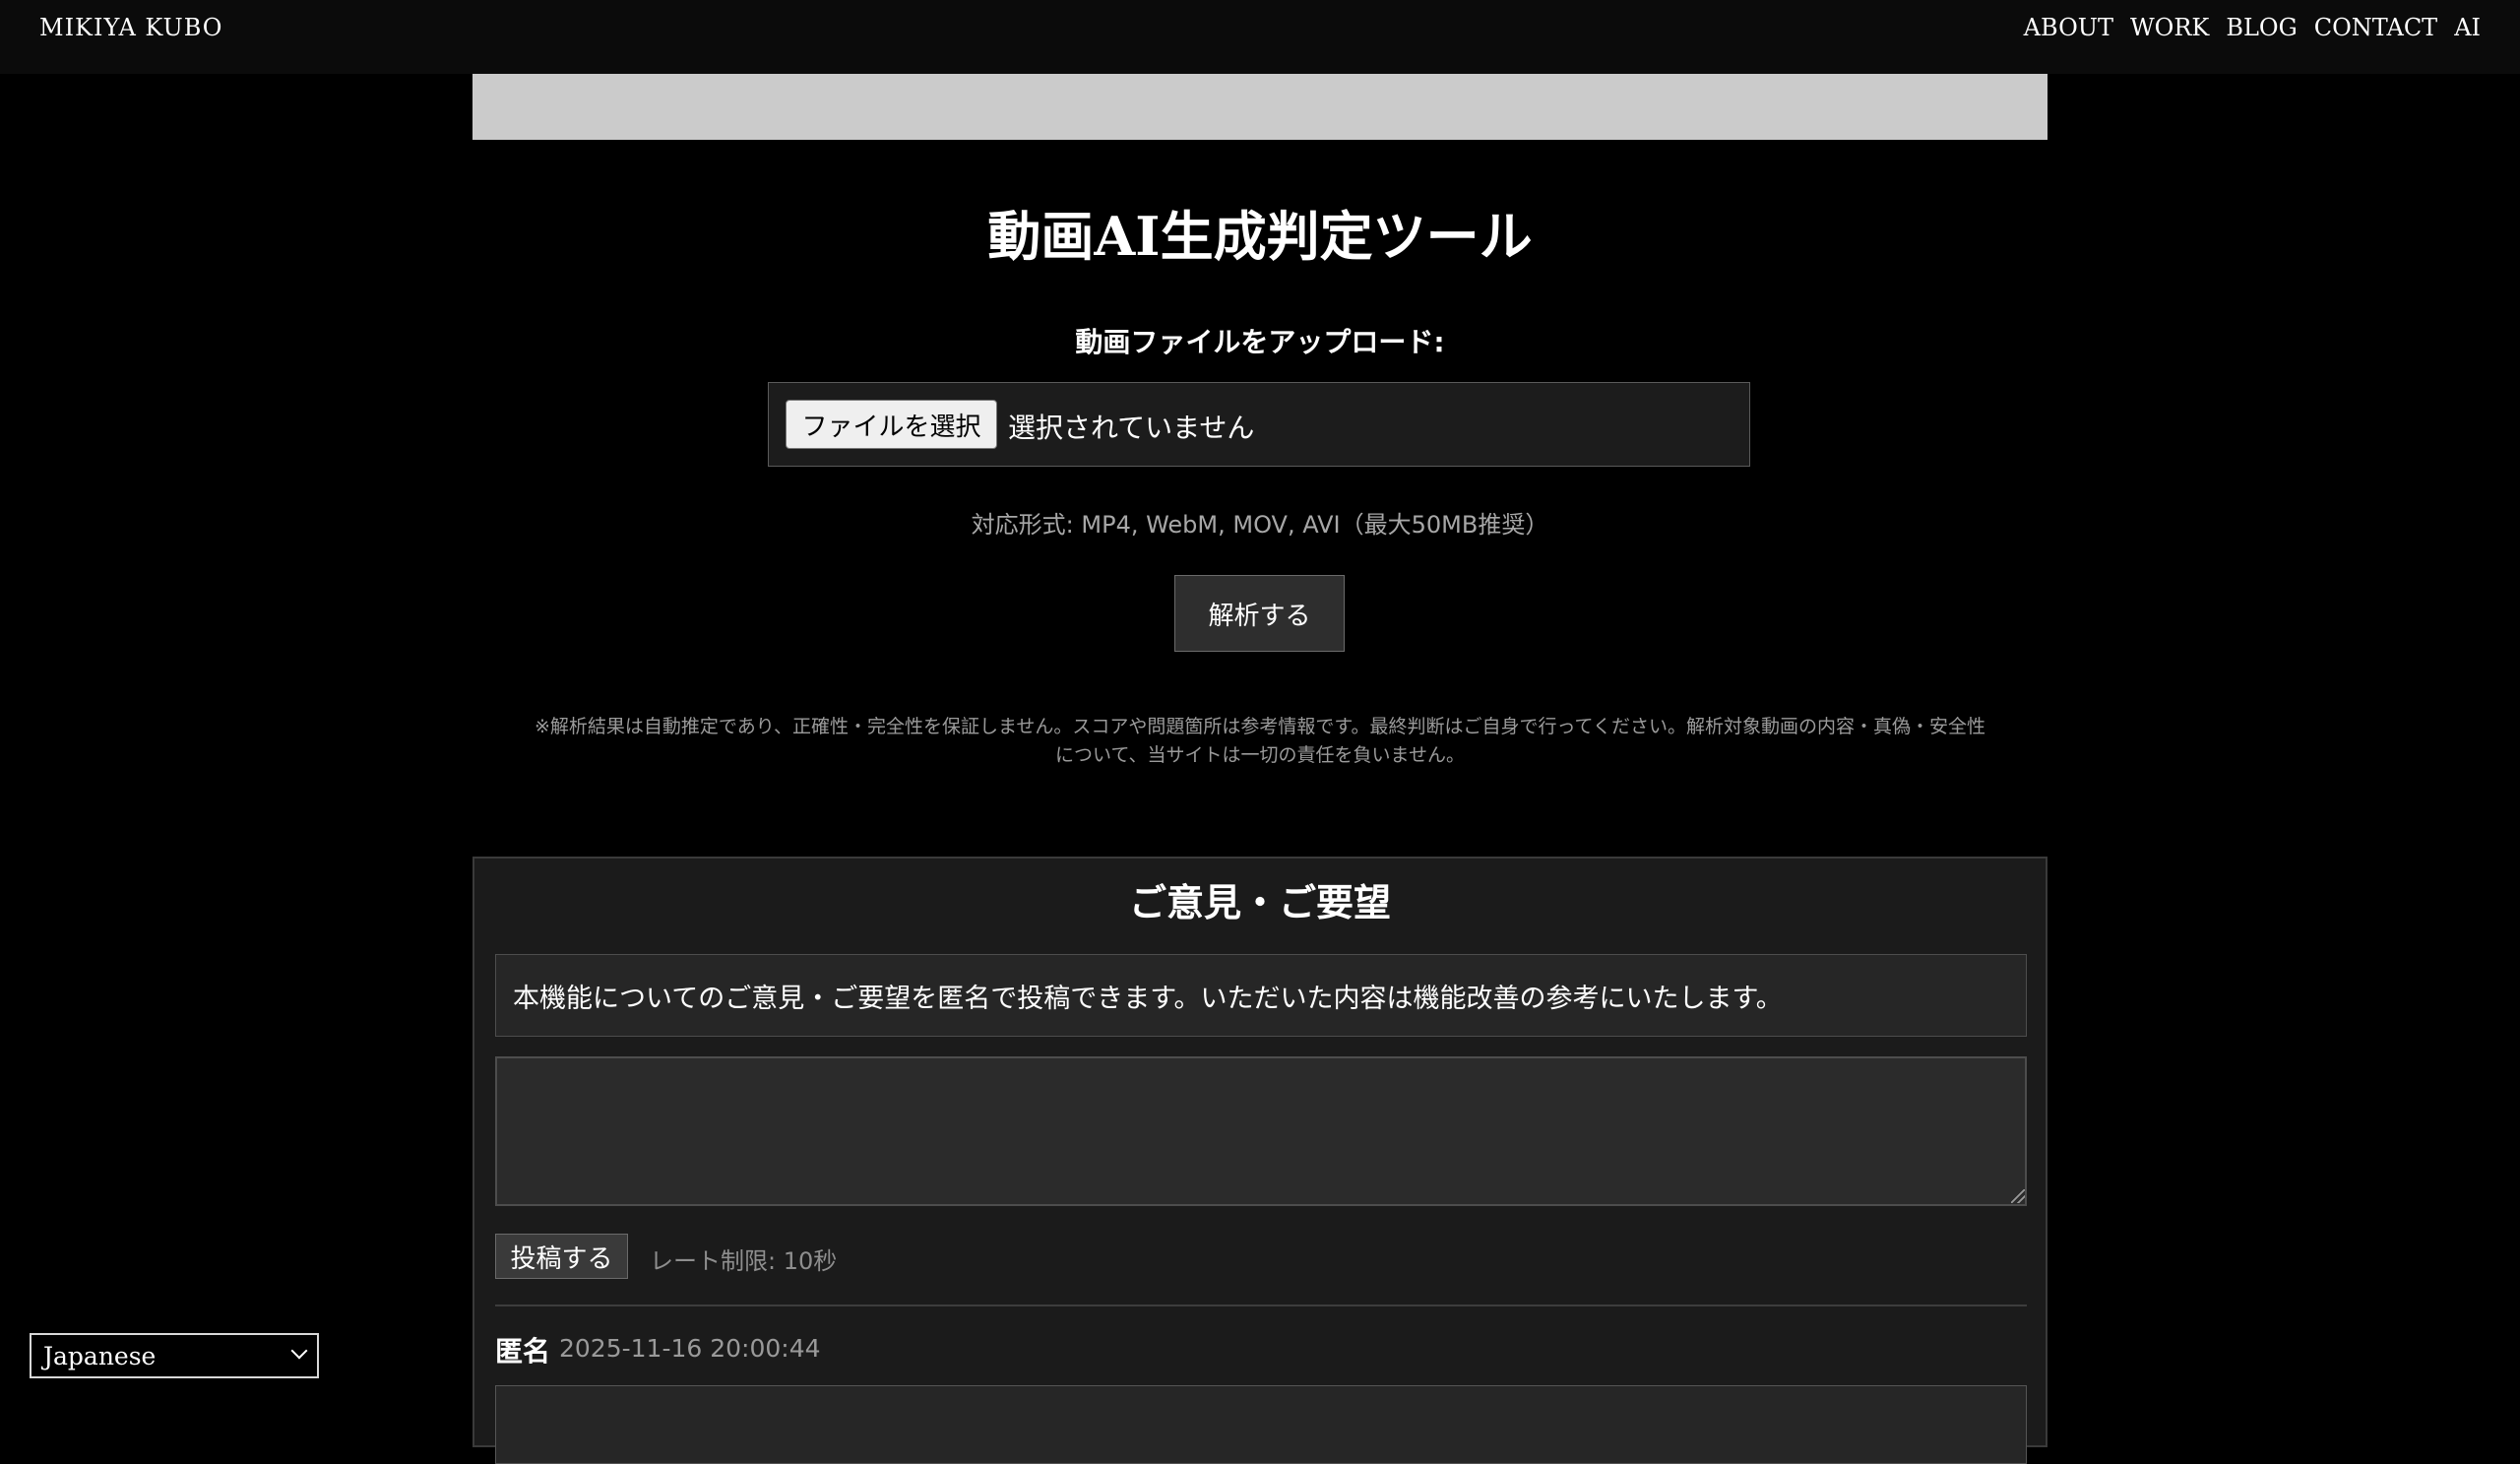 Image resolution: width=2520 pixels, height=1464 pixels. What do you see at coordinates (2068, 28) in the screenshot?
I see `nav-about: ABOUT` at bounding box center [2068, 28].